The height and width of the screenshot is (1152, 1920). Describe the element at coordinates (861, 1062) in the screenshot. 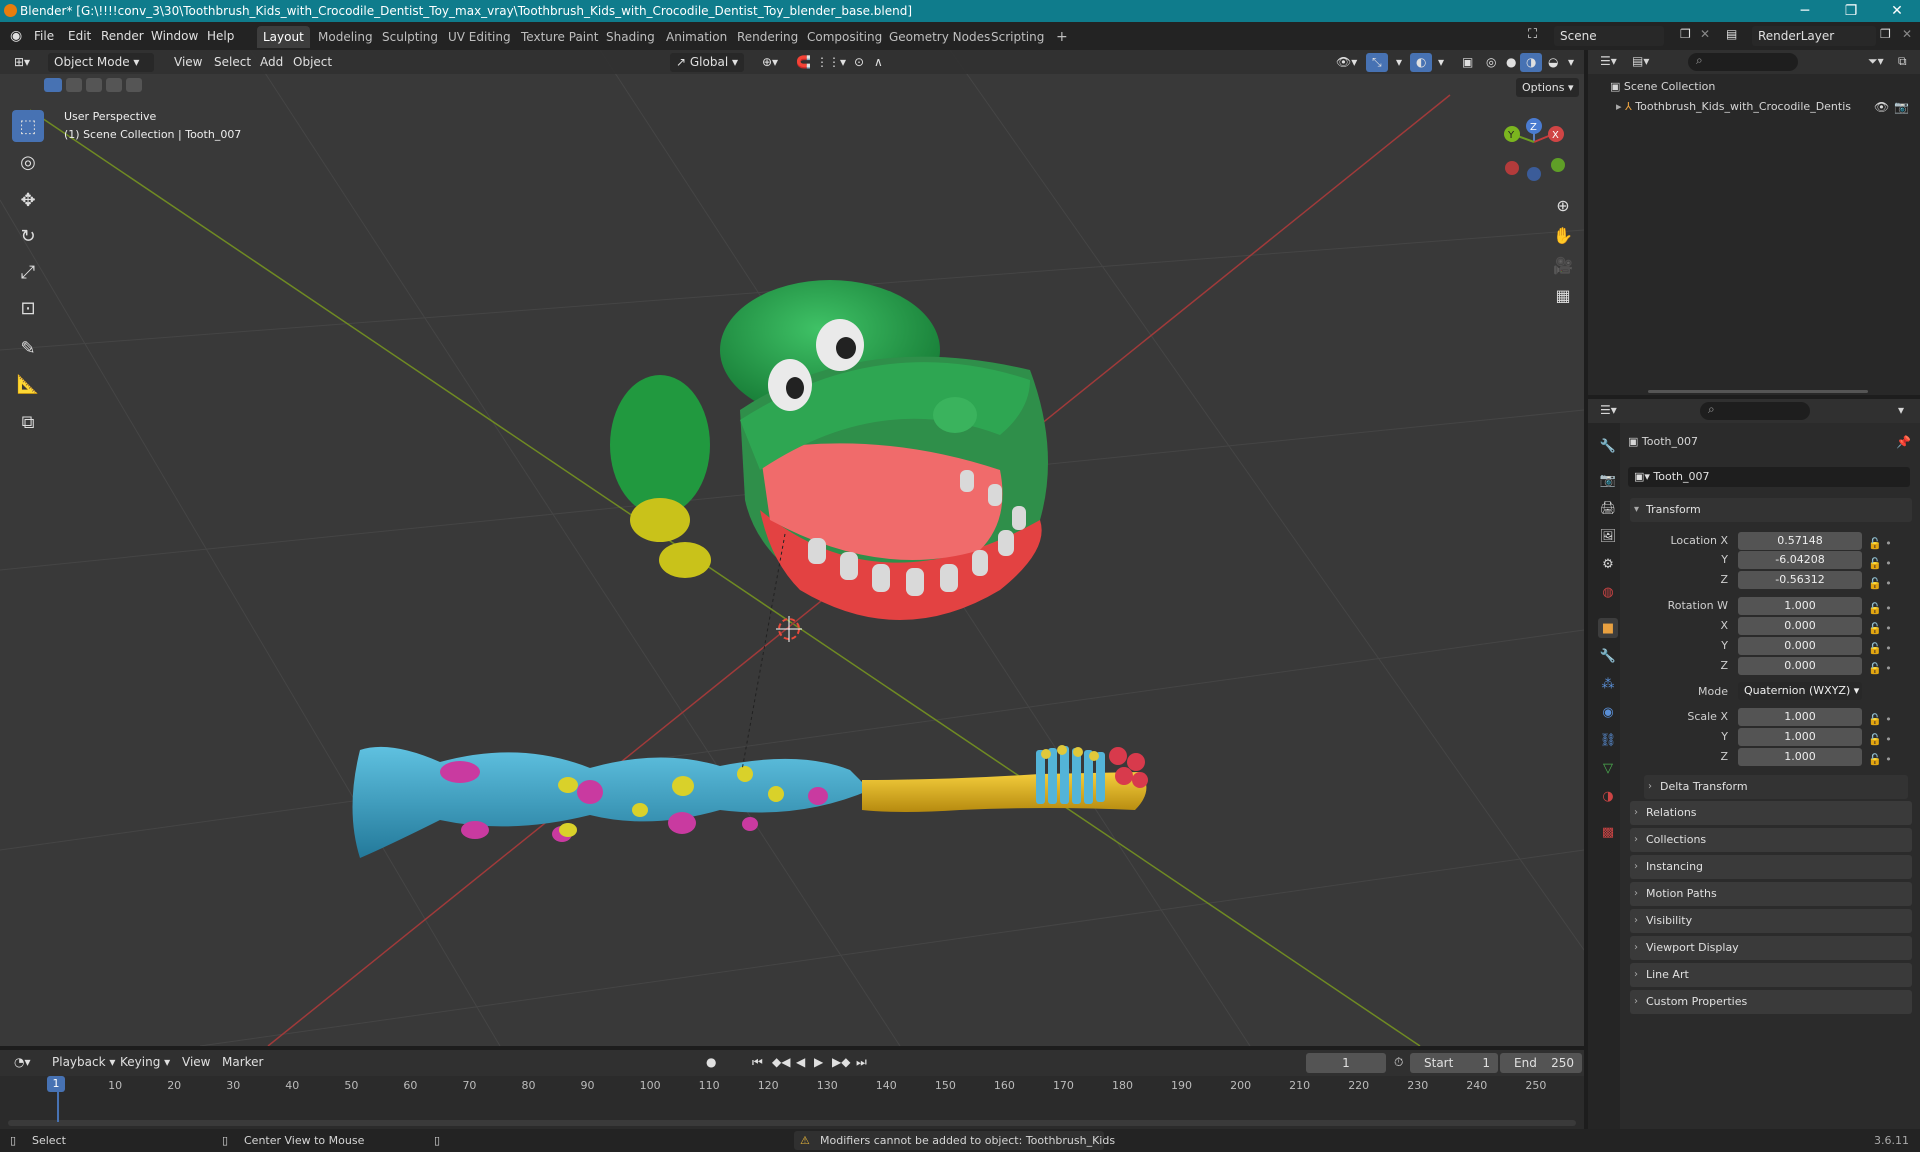

I see `jump-end-icon: ⏭` at that location.